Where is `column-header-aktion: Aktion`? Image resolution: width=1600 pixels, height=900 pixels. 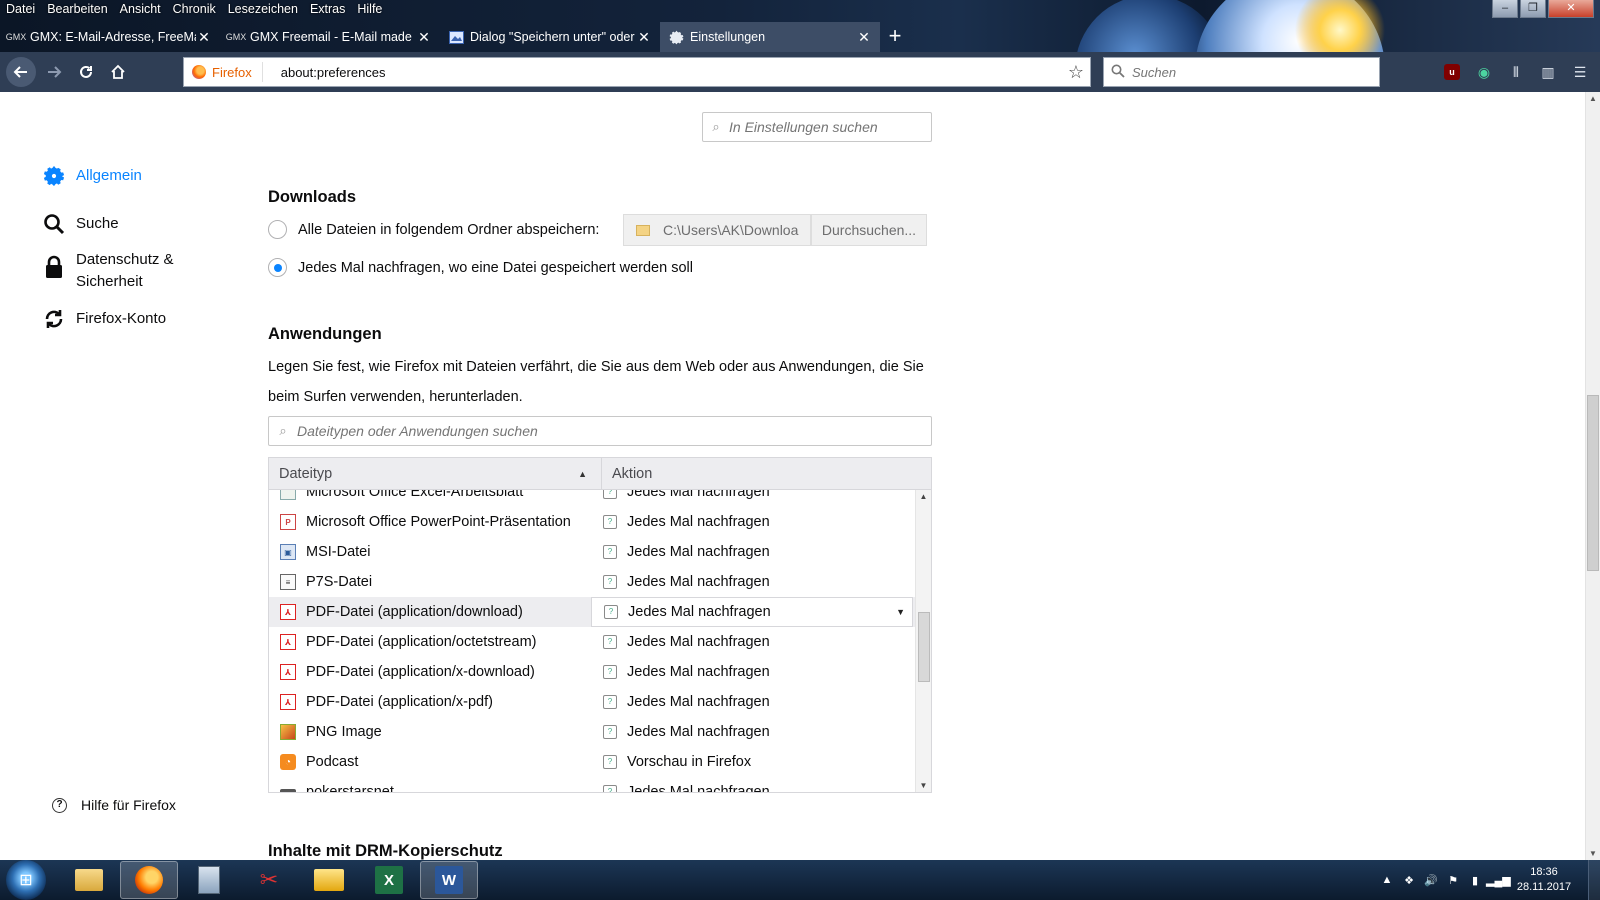 column-header-aktion: Aktion is located at coordinates (766, 473).